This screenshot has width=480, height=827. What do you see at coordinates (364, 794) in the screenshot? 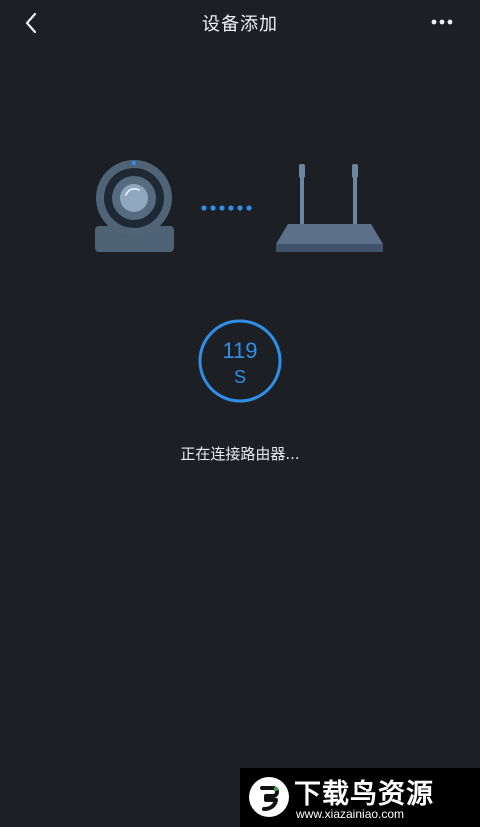
I see `watermark-title: 下载鸟资源` at bounding box center [364, 794].